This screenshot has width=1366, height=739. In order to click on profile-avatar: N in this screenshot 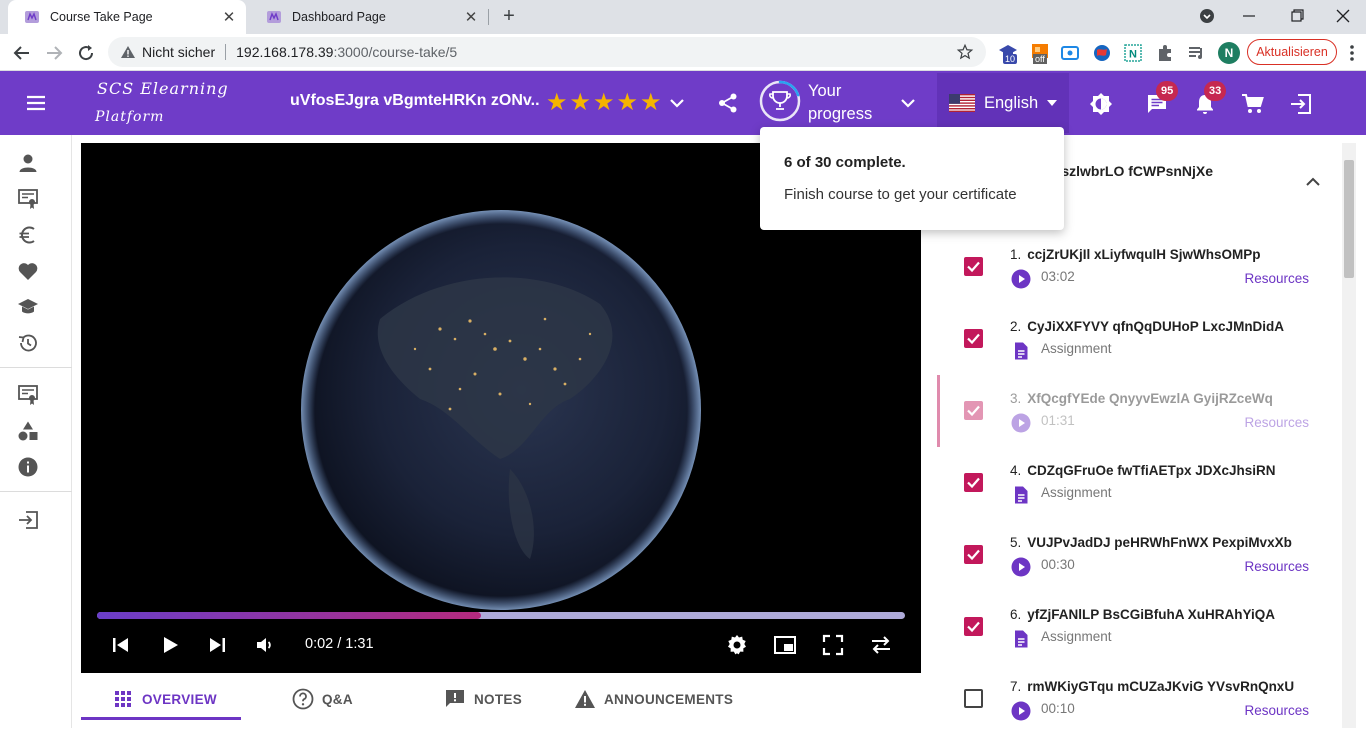, I will do `click(1229, 53)`.